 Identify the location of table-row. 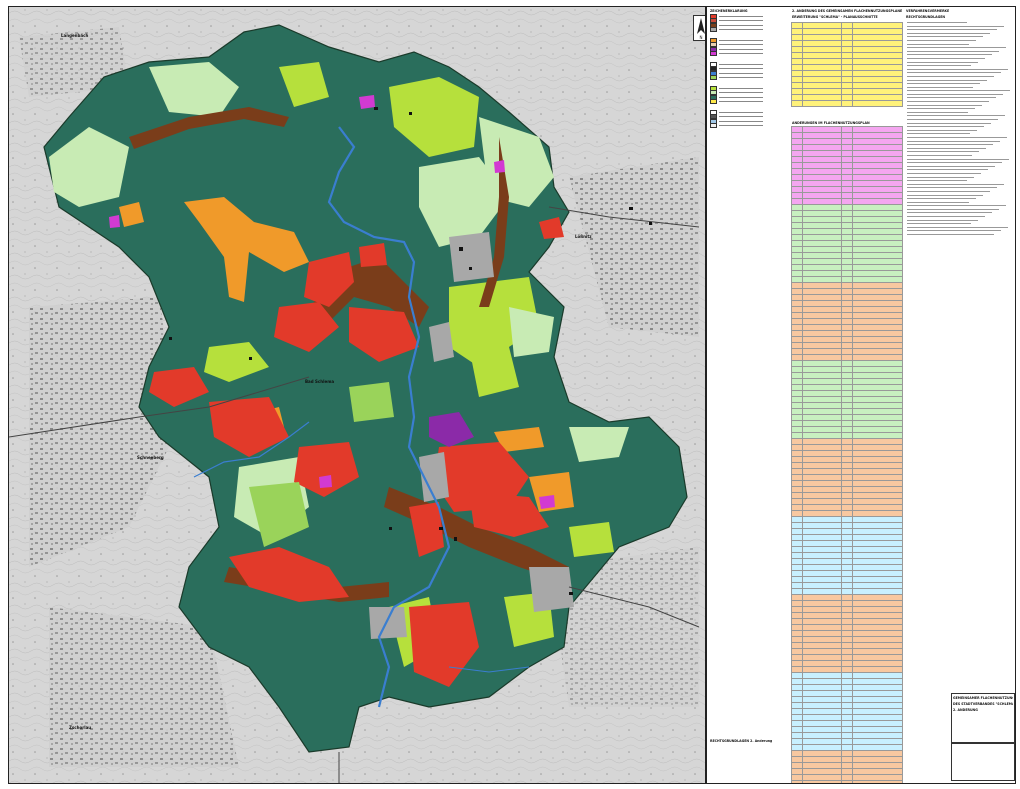
(847, 781).